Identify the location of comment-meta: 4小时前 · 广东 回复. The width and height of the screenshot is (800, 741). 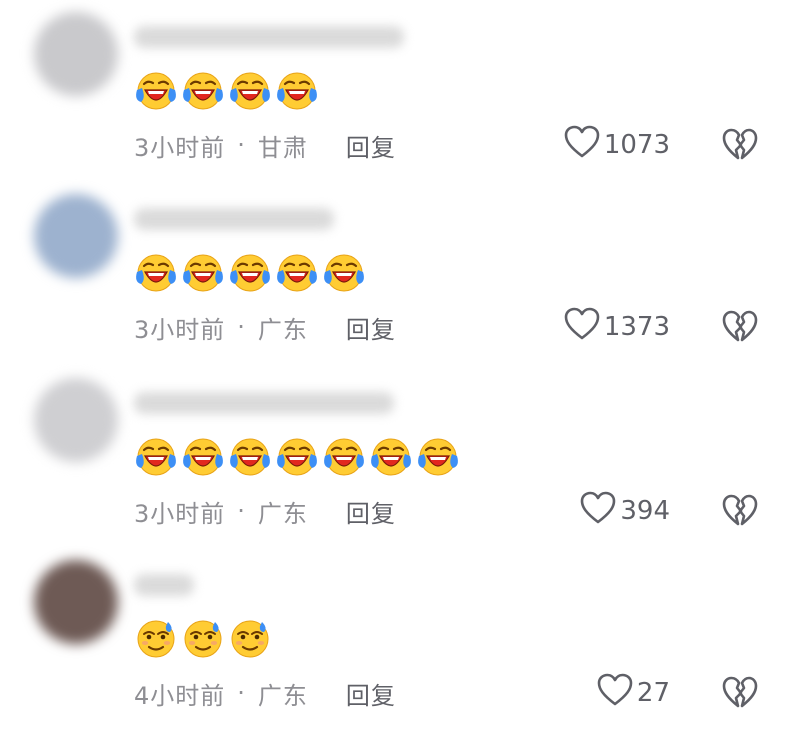
(265, 693).